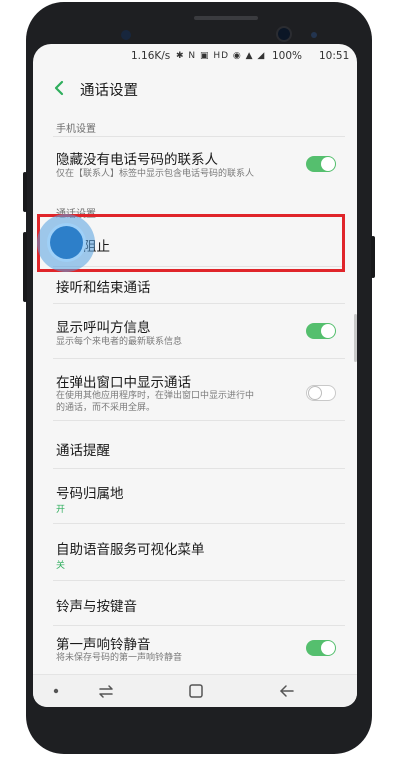 The width and height of the screenshot is (400, 764). Describe the element at coordinates (61, 566) in the screenshot. I see `setting-value: 关` at that location.